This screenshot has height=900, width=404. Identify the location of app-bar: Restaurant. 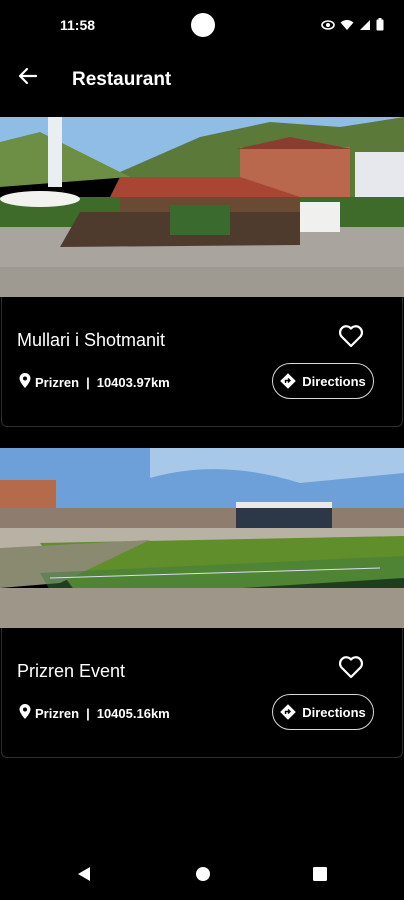
(202, 80).